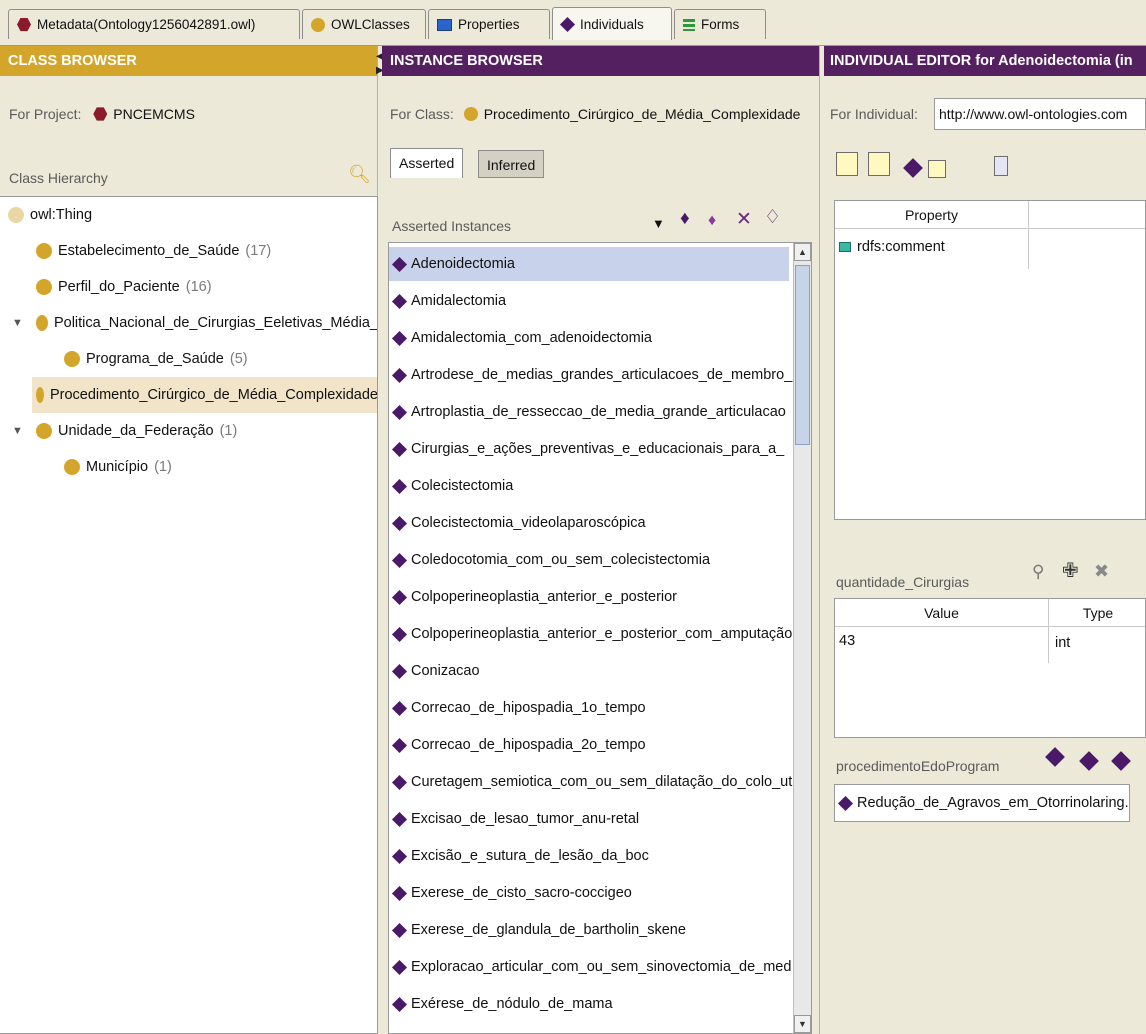  What do you see at coordinates (422, 114) in the screenshot?
I see `class-label-text: For Class:` at bounding box center [422, 114].